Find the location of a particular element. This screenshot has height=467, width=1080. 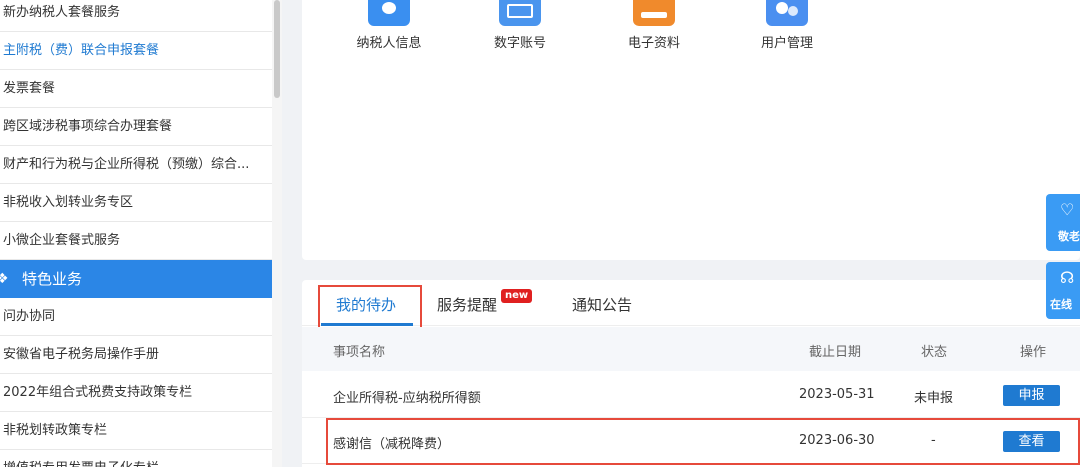

quick-e-documents: 电子资料 is located at coordinates (654, 25).